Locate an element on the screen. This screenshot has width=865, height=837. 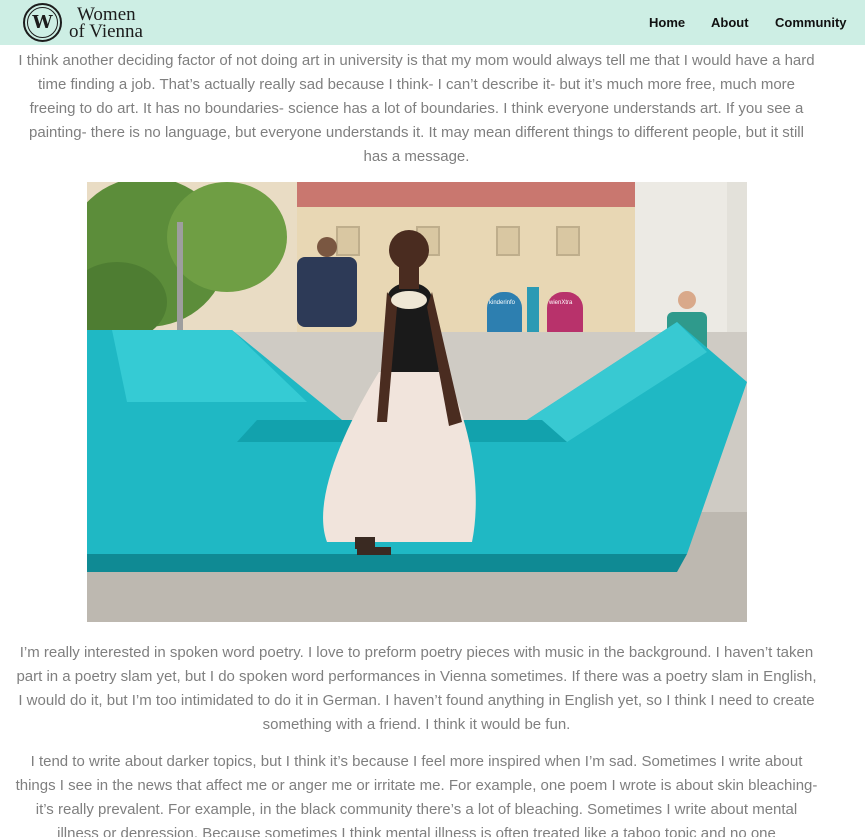
site-logo: W Women of Vienna is located at coordinates (83, 22).